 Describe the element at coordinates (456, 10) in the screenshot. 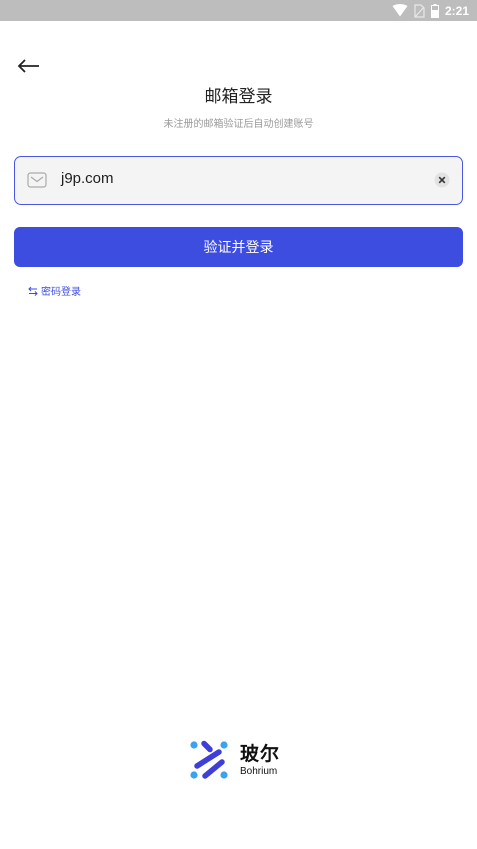

I see `status-time: 2:21` at that location.